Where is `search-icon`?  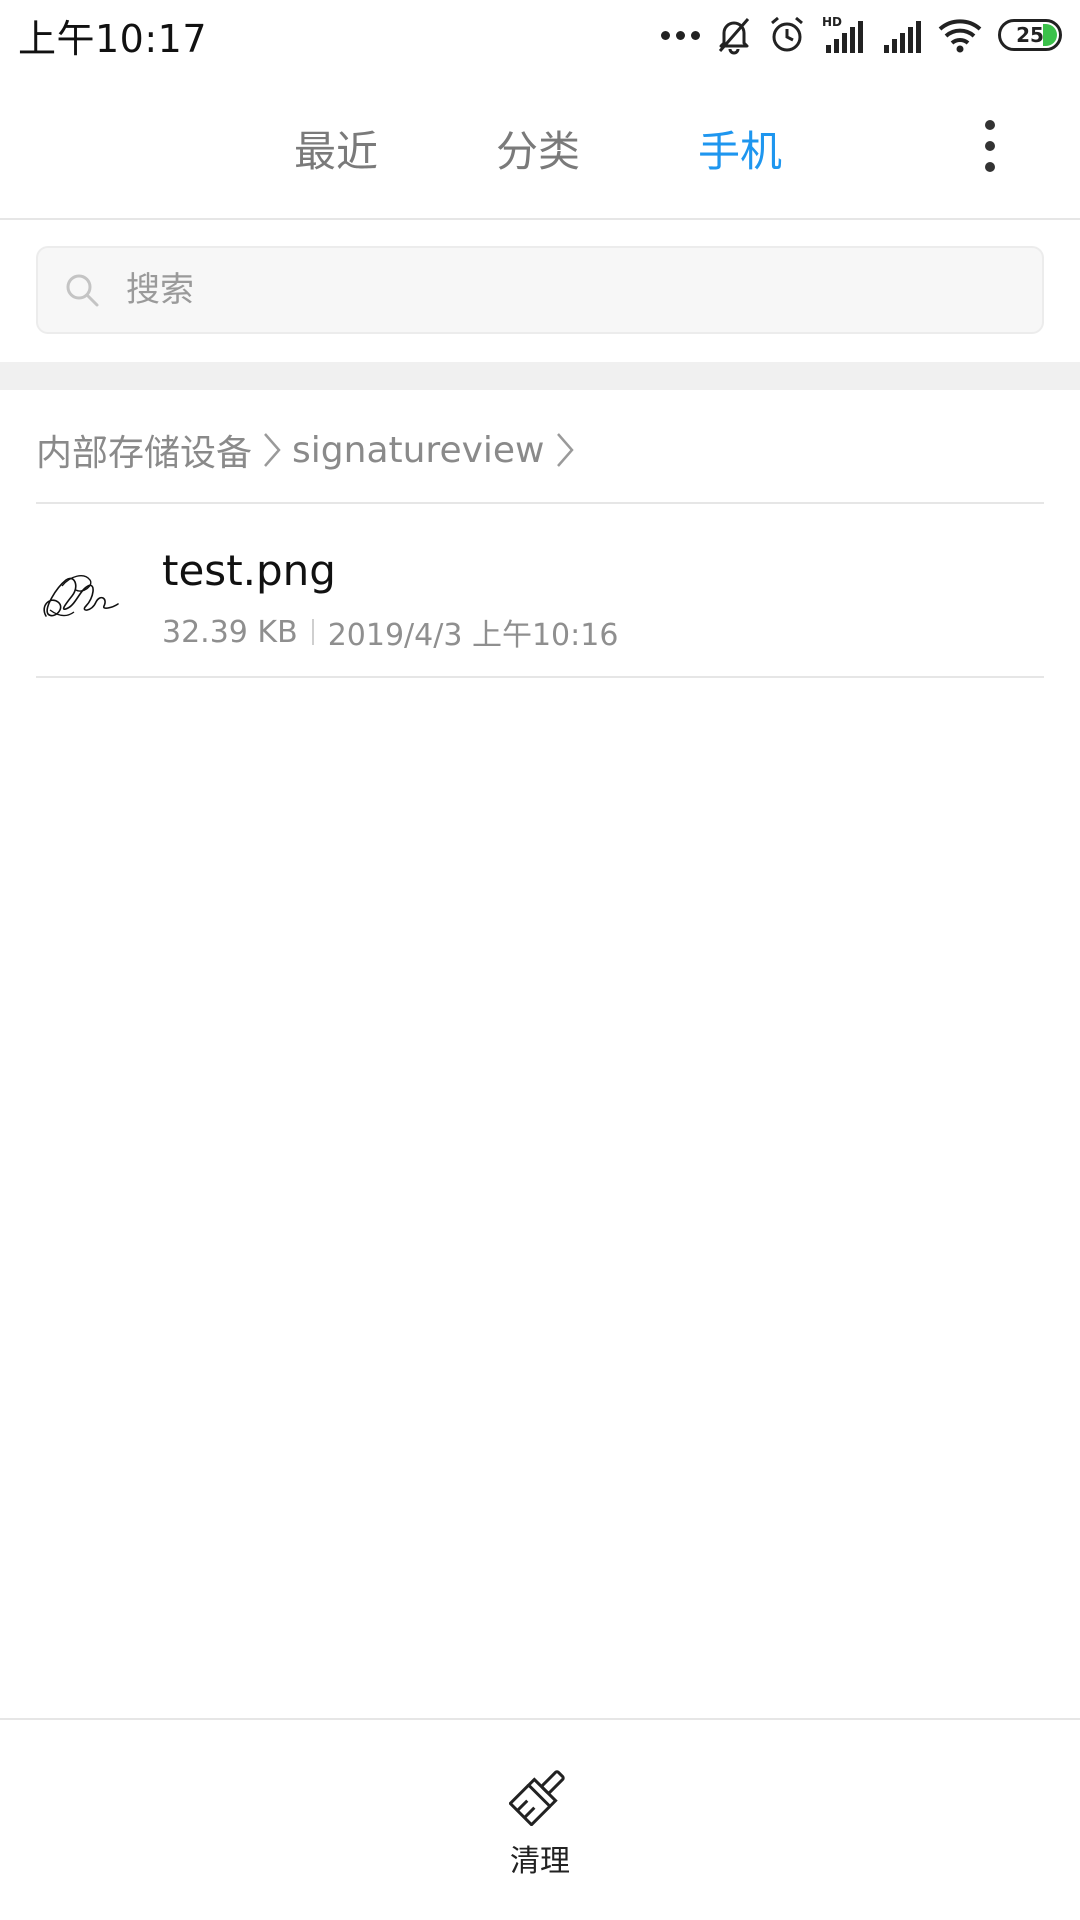 search-icon is located at coordinates (82, 290).